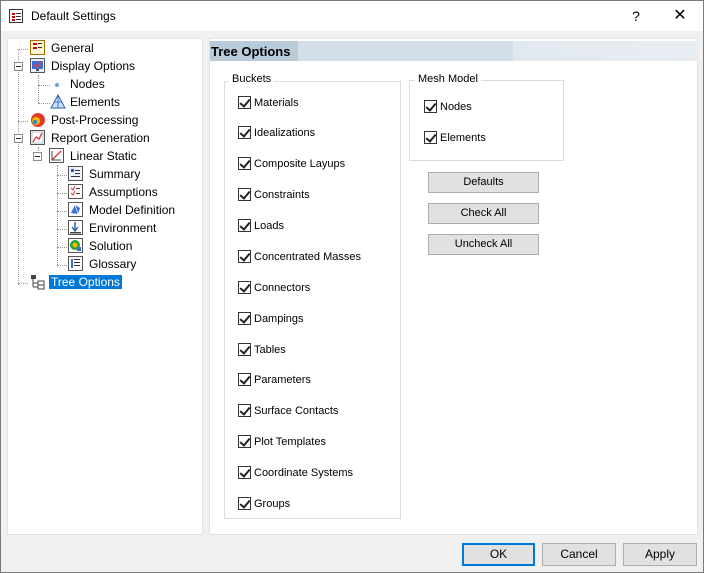  Describe the element at coordinates (498, 554) in the screenshot. I see `ok-button: OK` at that location.